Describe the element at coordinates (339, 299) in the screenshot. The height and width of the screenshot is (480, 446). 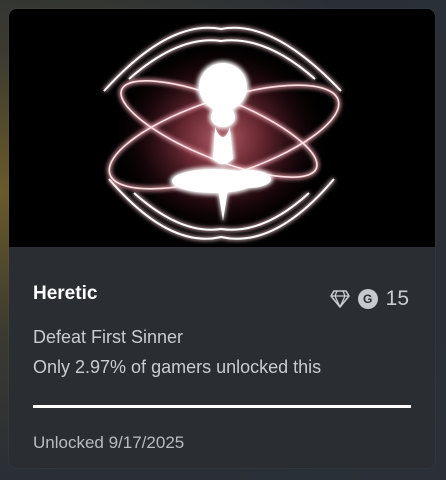
I see `diamond-icon` at that location.